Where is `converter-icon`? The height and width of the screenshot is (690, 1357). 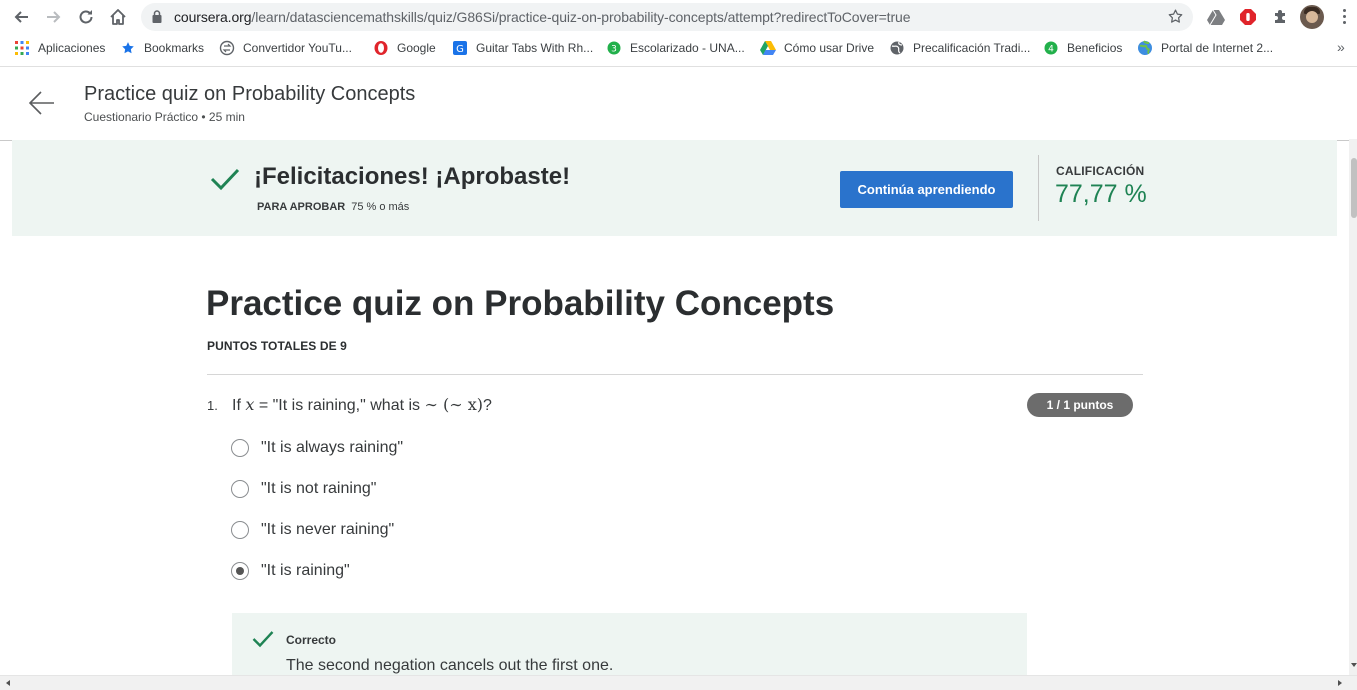
converter-icon is located at coordinates (227, 48).